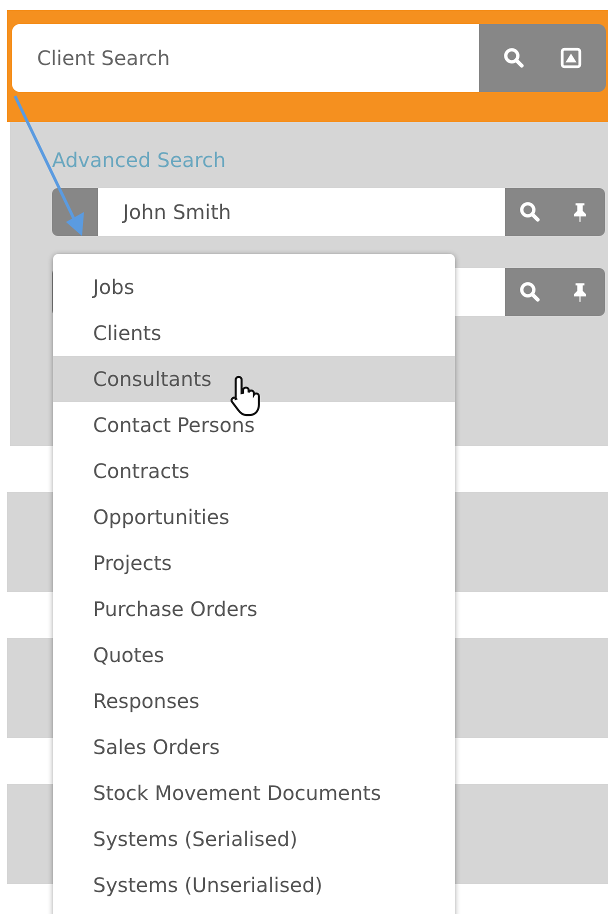 The height and width of the screenshot is (914, 608). I want to click on menu-item: Contact Persons, so click(254, 425).